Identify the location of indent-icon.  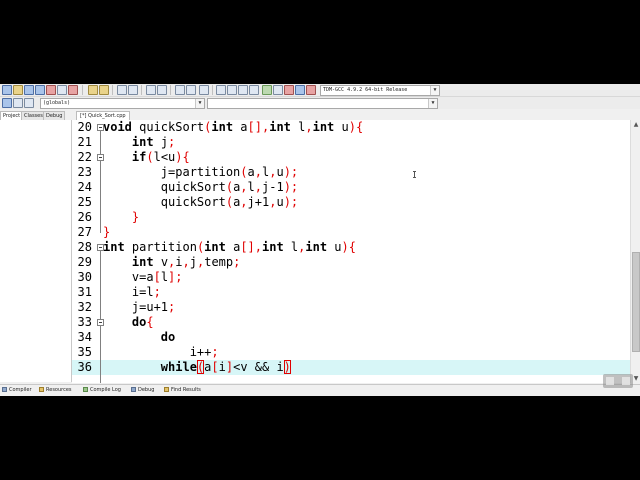
(180, 90).